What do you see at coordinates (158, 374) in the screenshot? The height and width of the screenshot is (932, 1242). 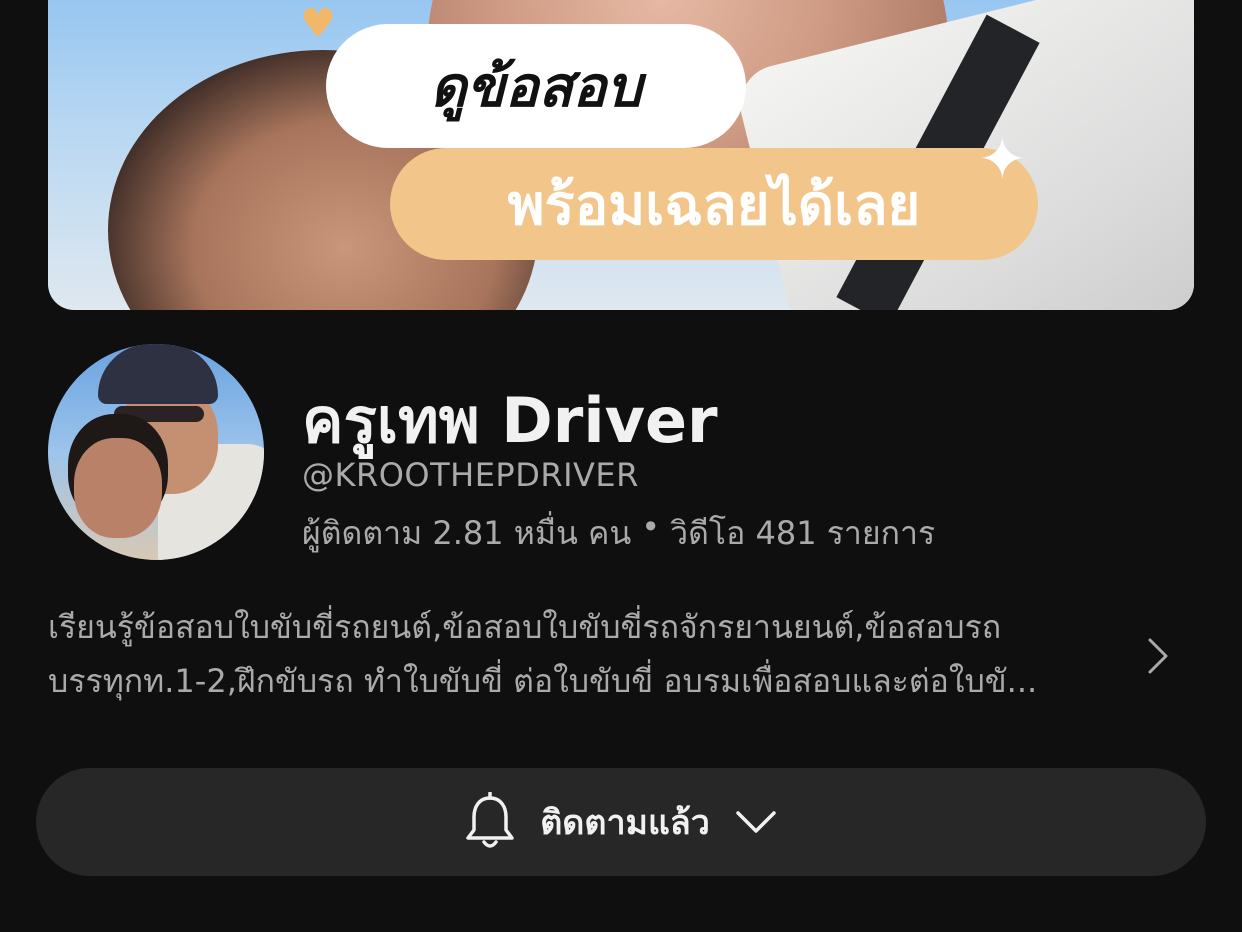 I see `avatar-cap` at bounding box center [158, 374].